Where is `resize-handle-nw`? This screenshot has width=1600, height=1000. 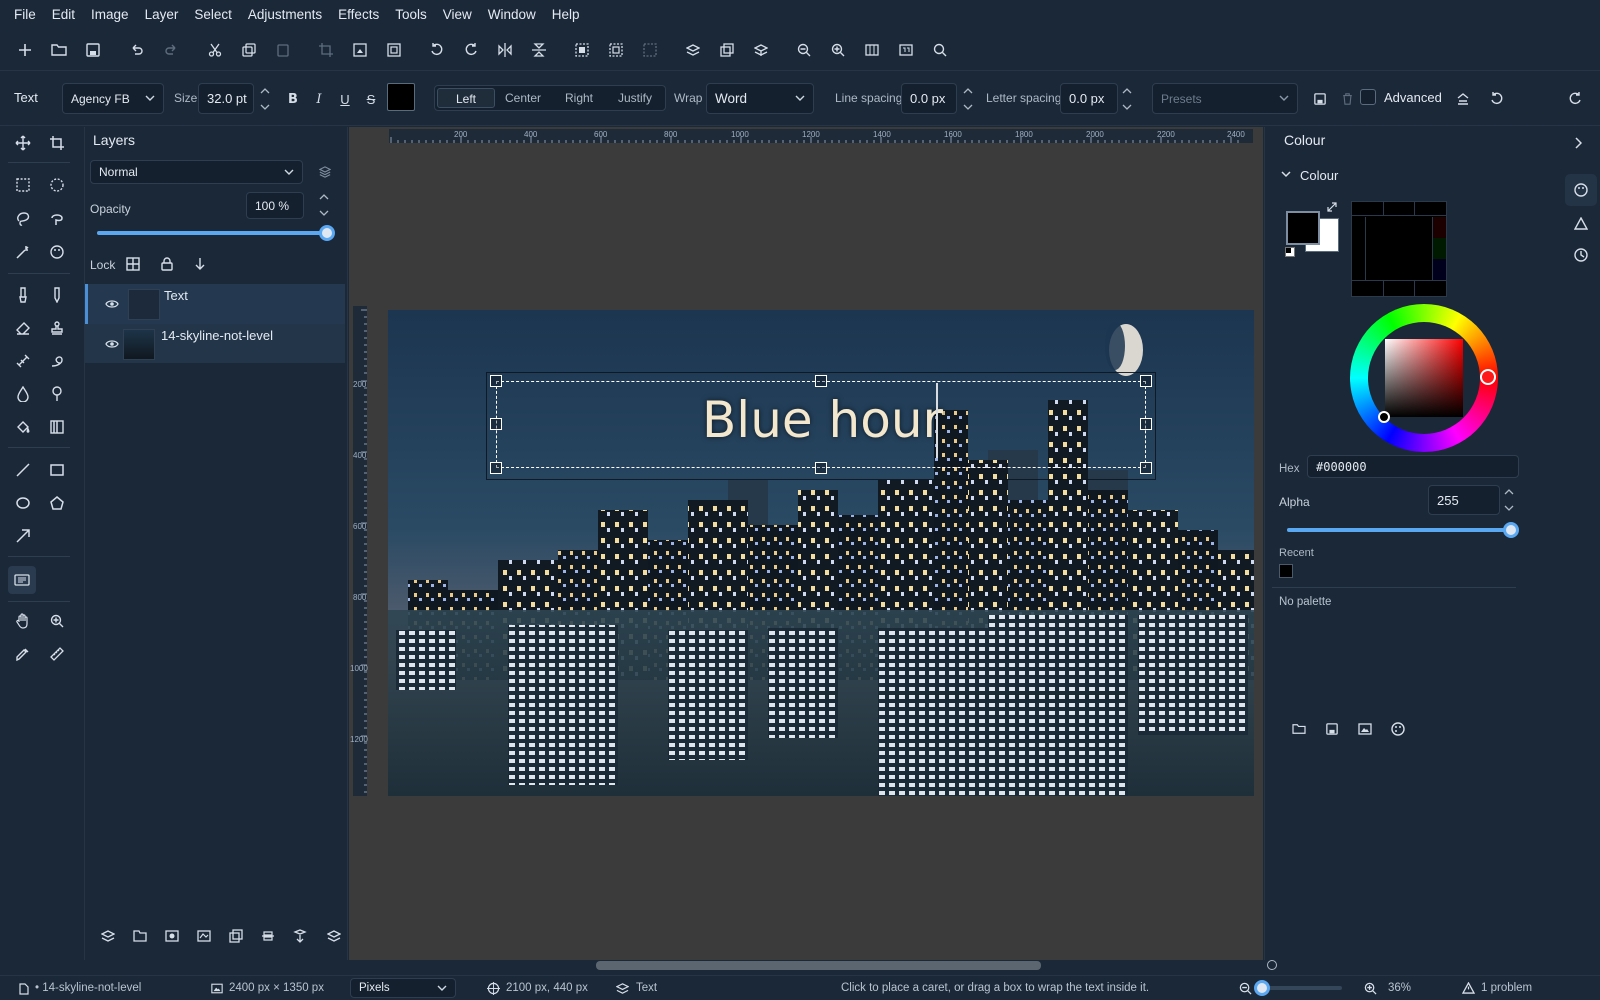 resize-handle-nw is located at coordinates (496, 381).